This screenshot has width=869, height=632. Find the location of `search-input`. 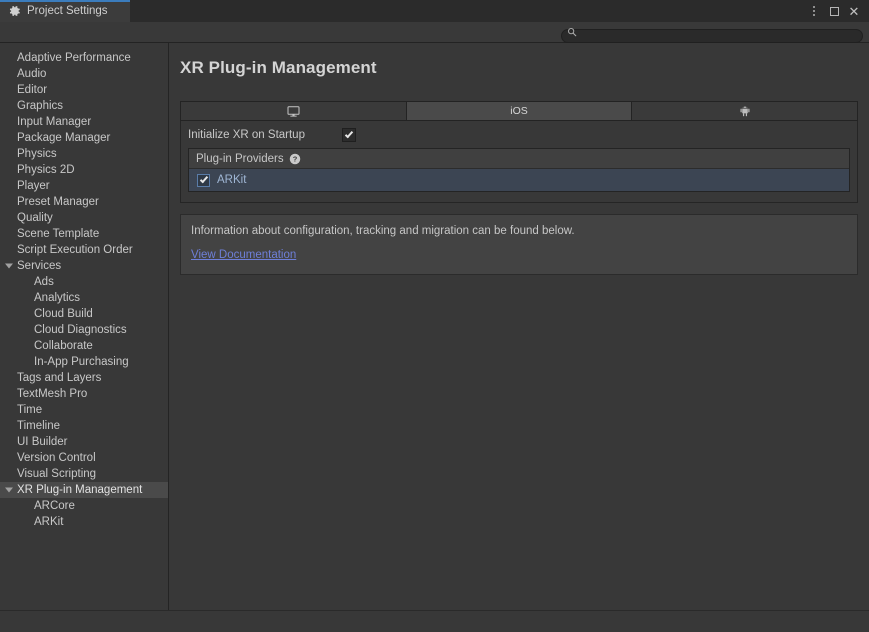

search-input is located at coordinates (712, 35).